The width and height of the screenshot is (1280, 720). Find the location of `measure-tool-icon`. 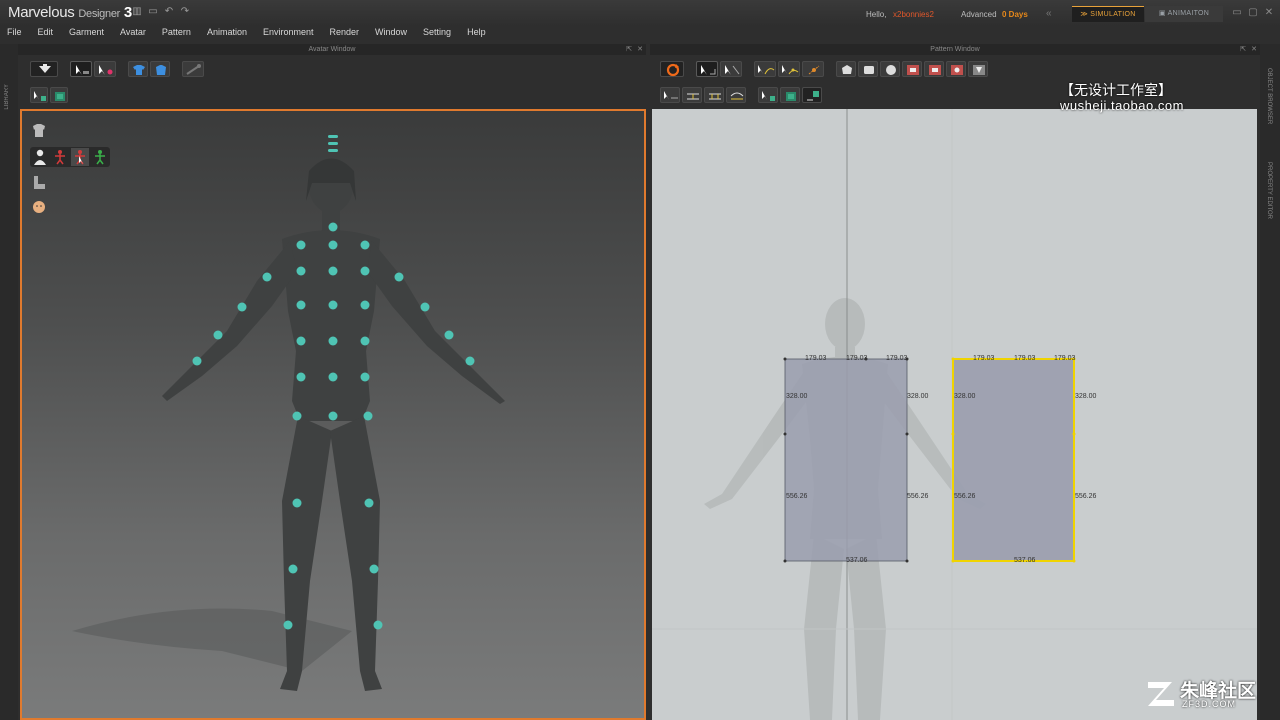

measure-tool-icon is located at coordinates (193, 69).